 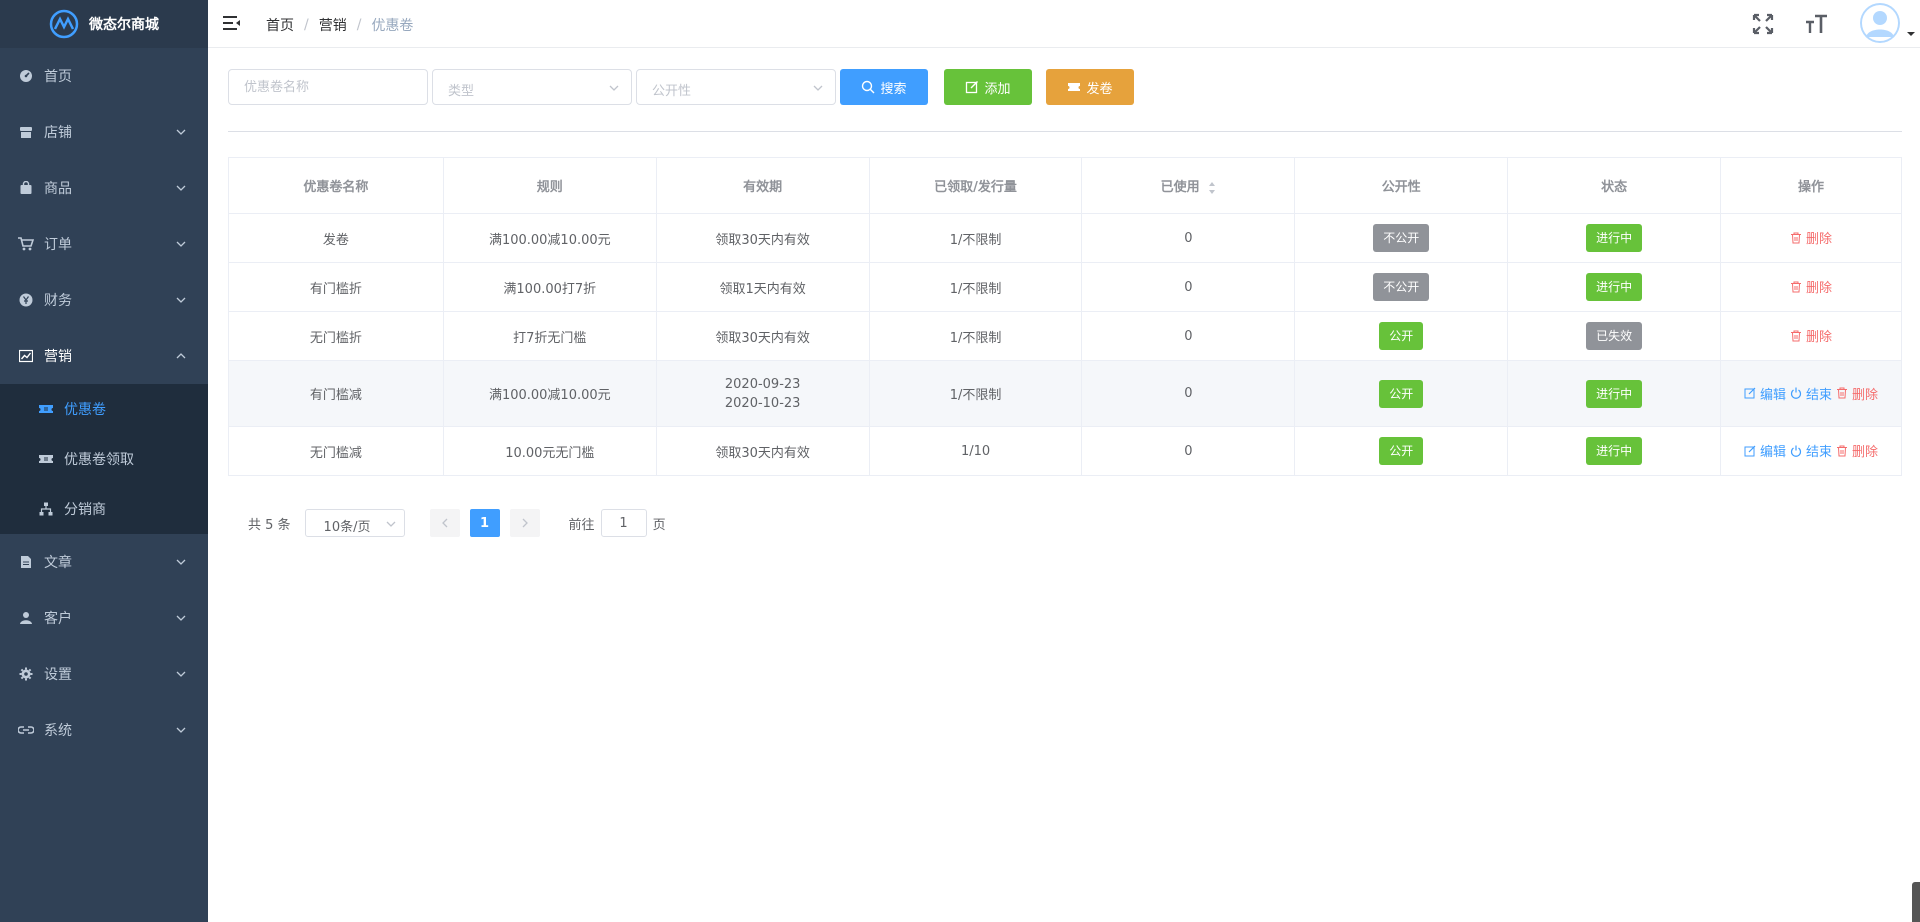 I want to click on issue-coupon-button: 发卷, so click(x=1090, y=87).